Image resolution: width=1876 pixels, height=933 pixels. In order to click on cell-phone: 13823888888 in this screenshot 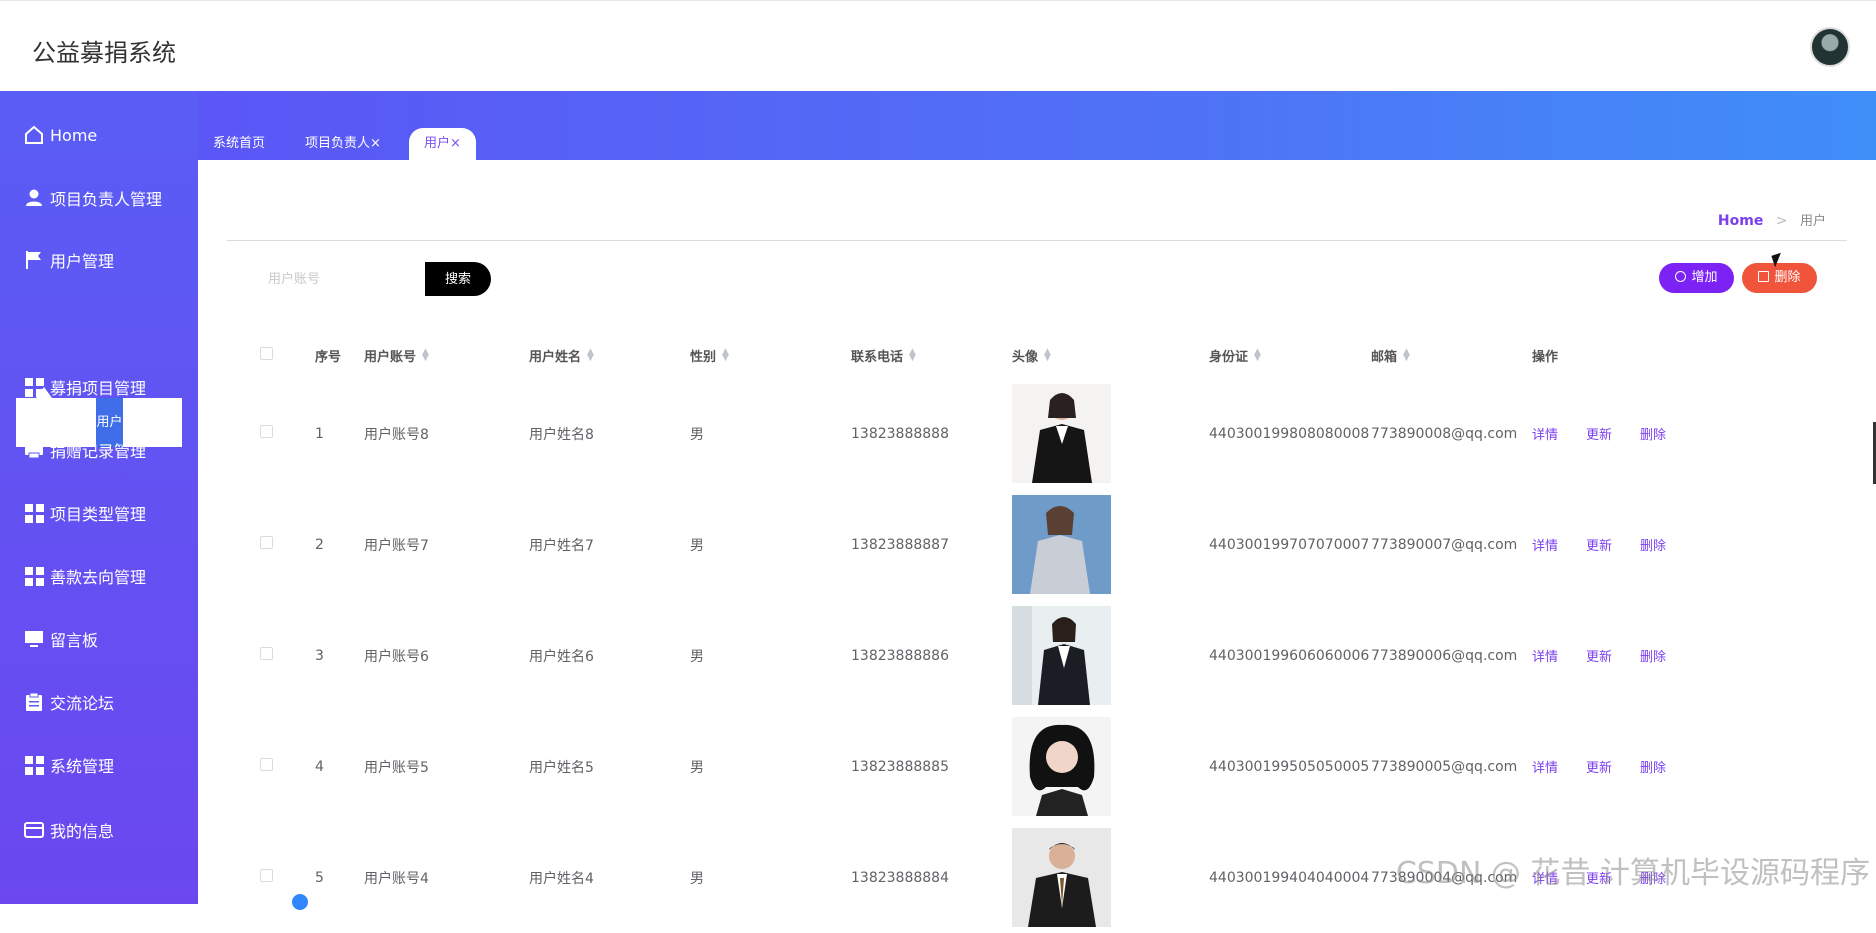, I will do `click(900, 433)`.